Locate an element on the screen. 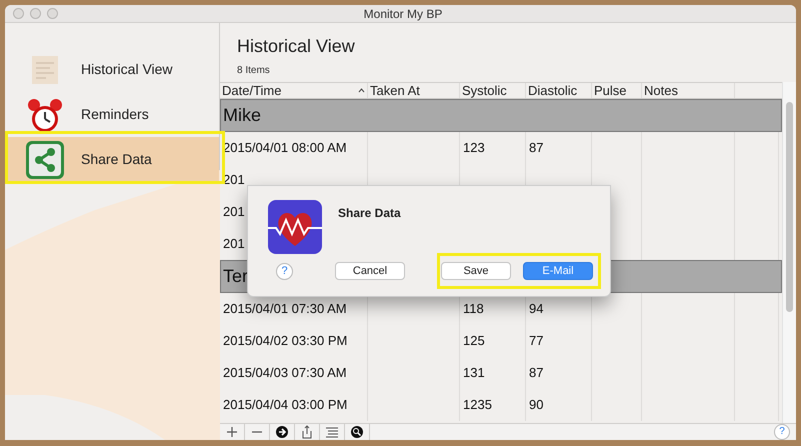 Image resolution: width=801 pixels, height=446 pixels. sort-caret-icon is located at coordinates (361, 90).